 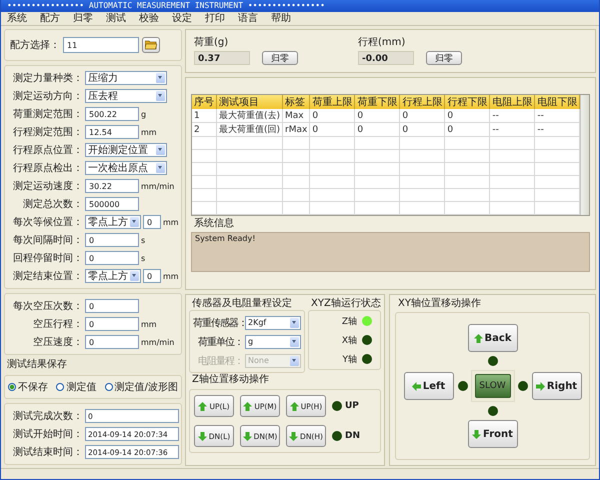 I want to click on menu-item: 语言, so click(x=248, y=18).